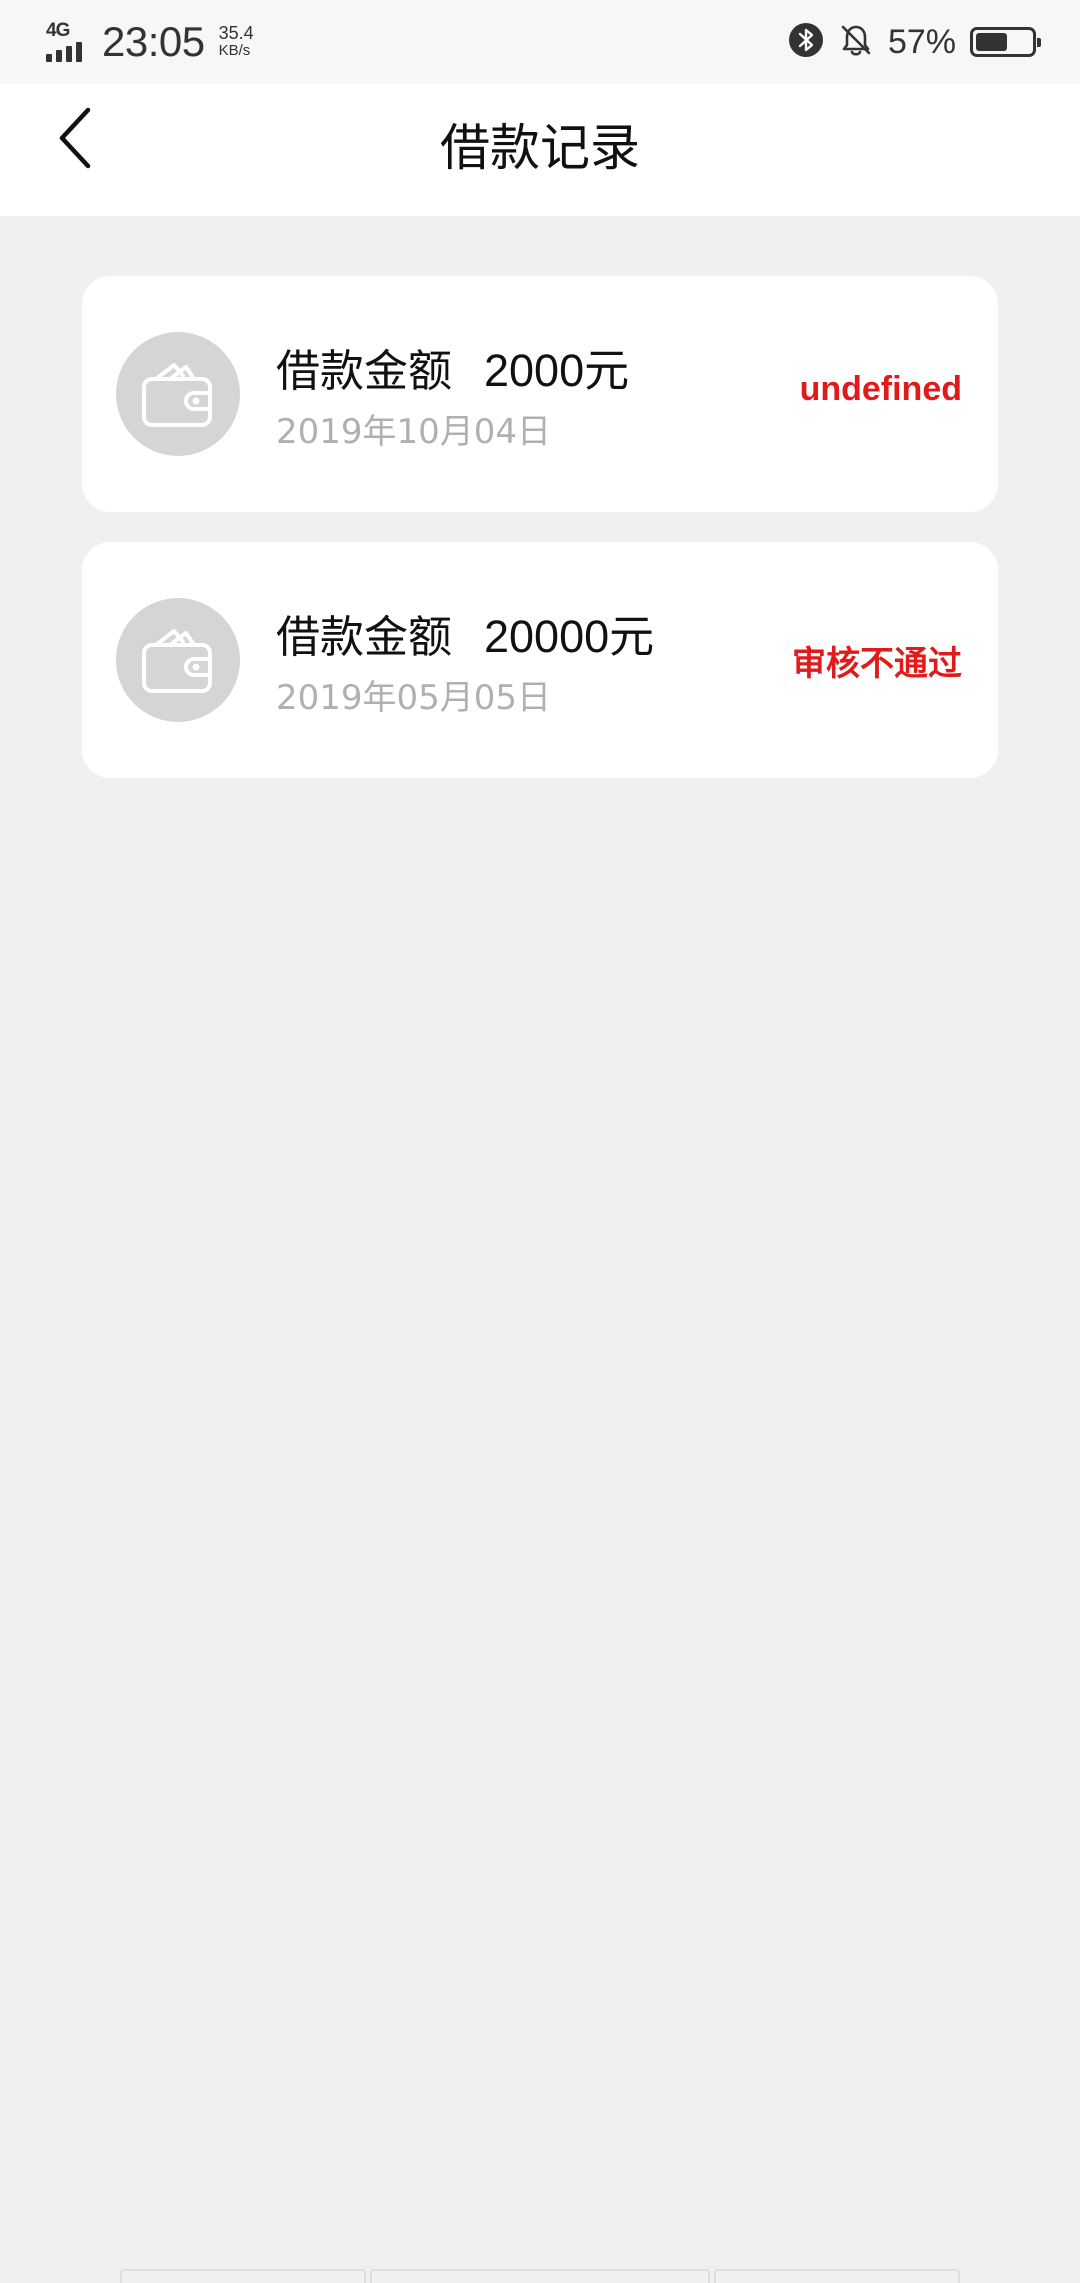 This screenshot has width=1080, height=2283. I want to click on bell-off-icon, so click(856, 42).